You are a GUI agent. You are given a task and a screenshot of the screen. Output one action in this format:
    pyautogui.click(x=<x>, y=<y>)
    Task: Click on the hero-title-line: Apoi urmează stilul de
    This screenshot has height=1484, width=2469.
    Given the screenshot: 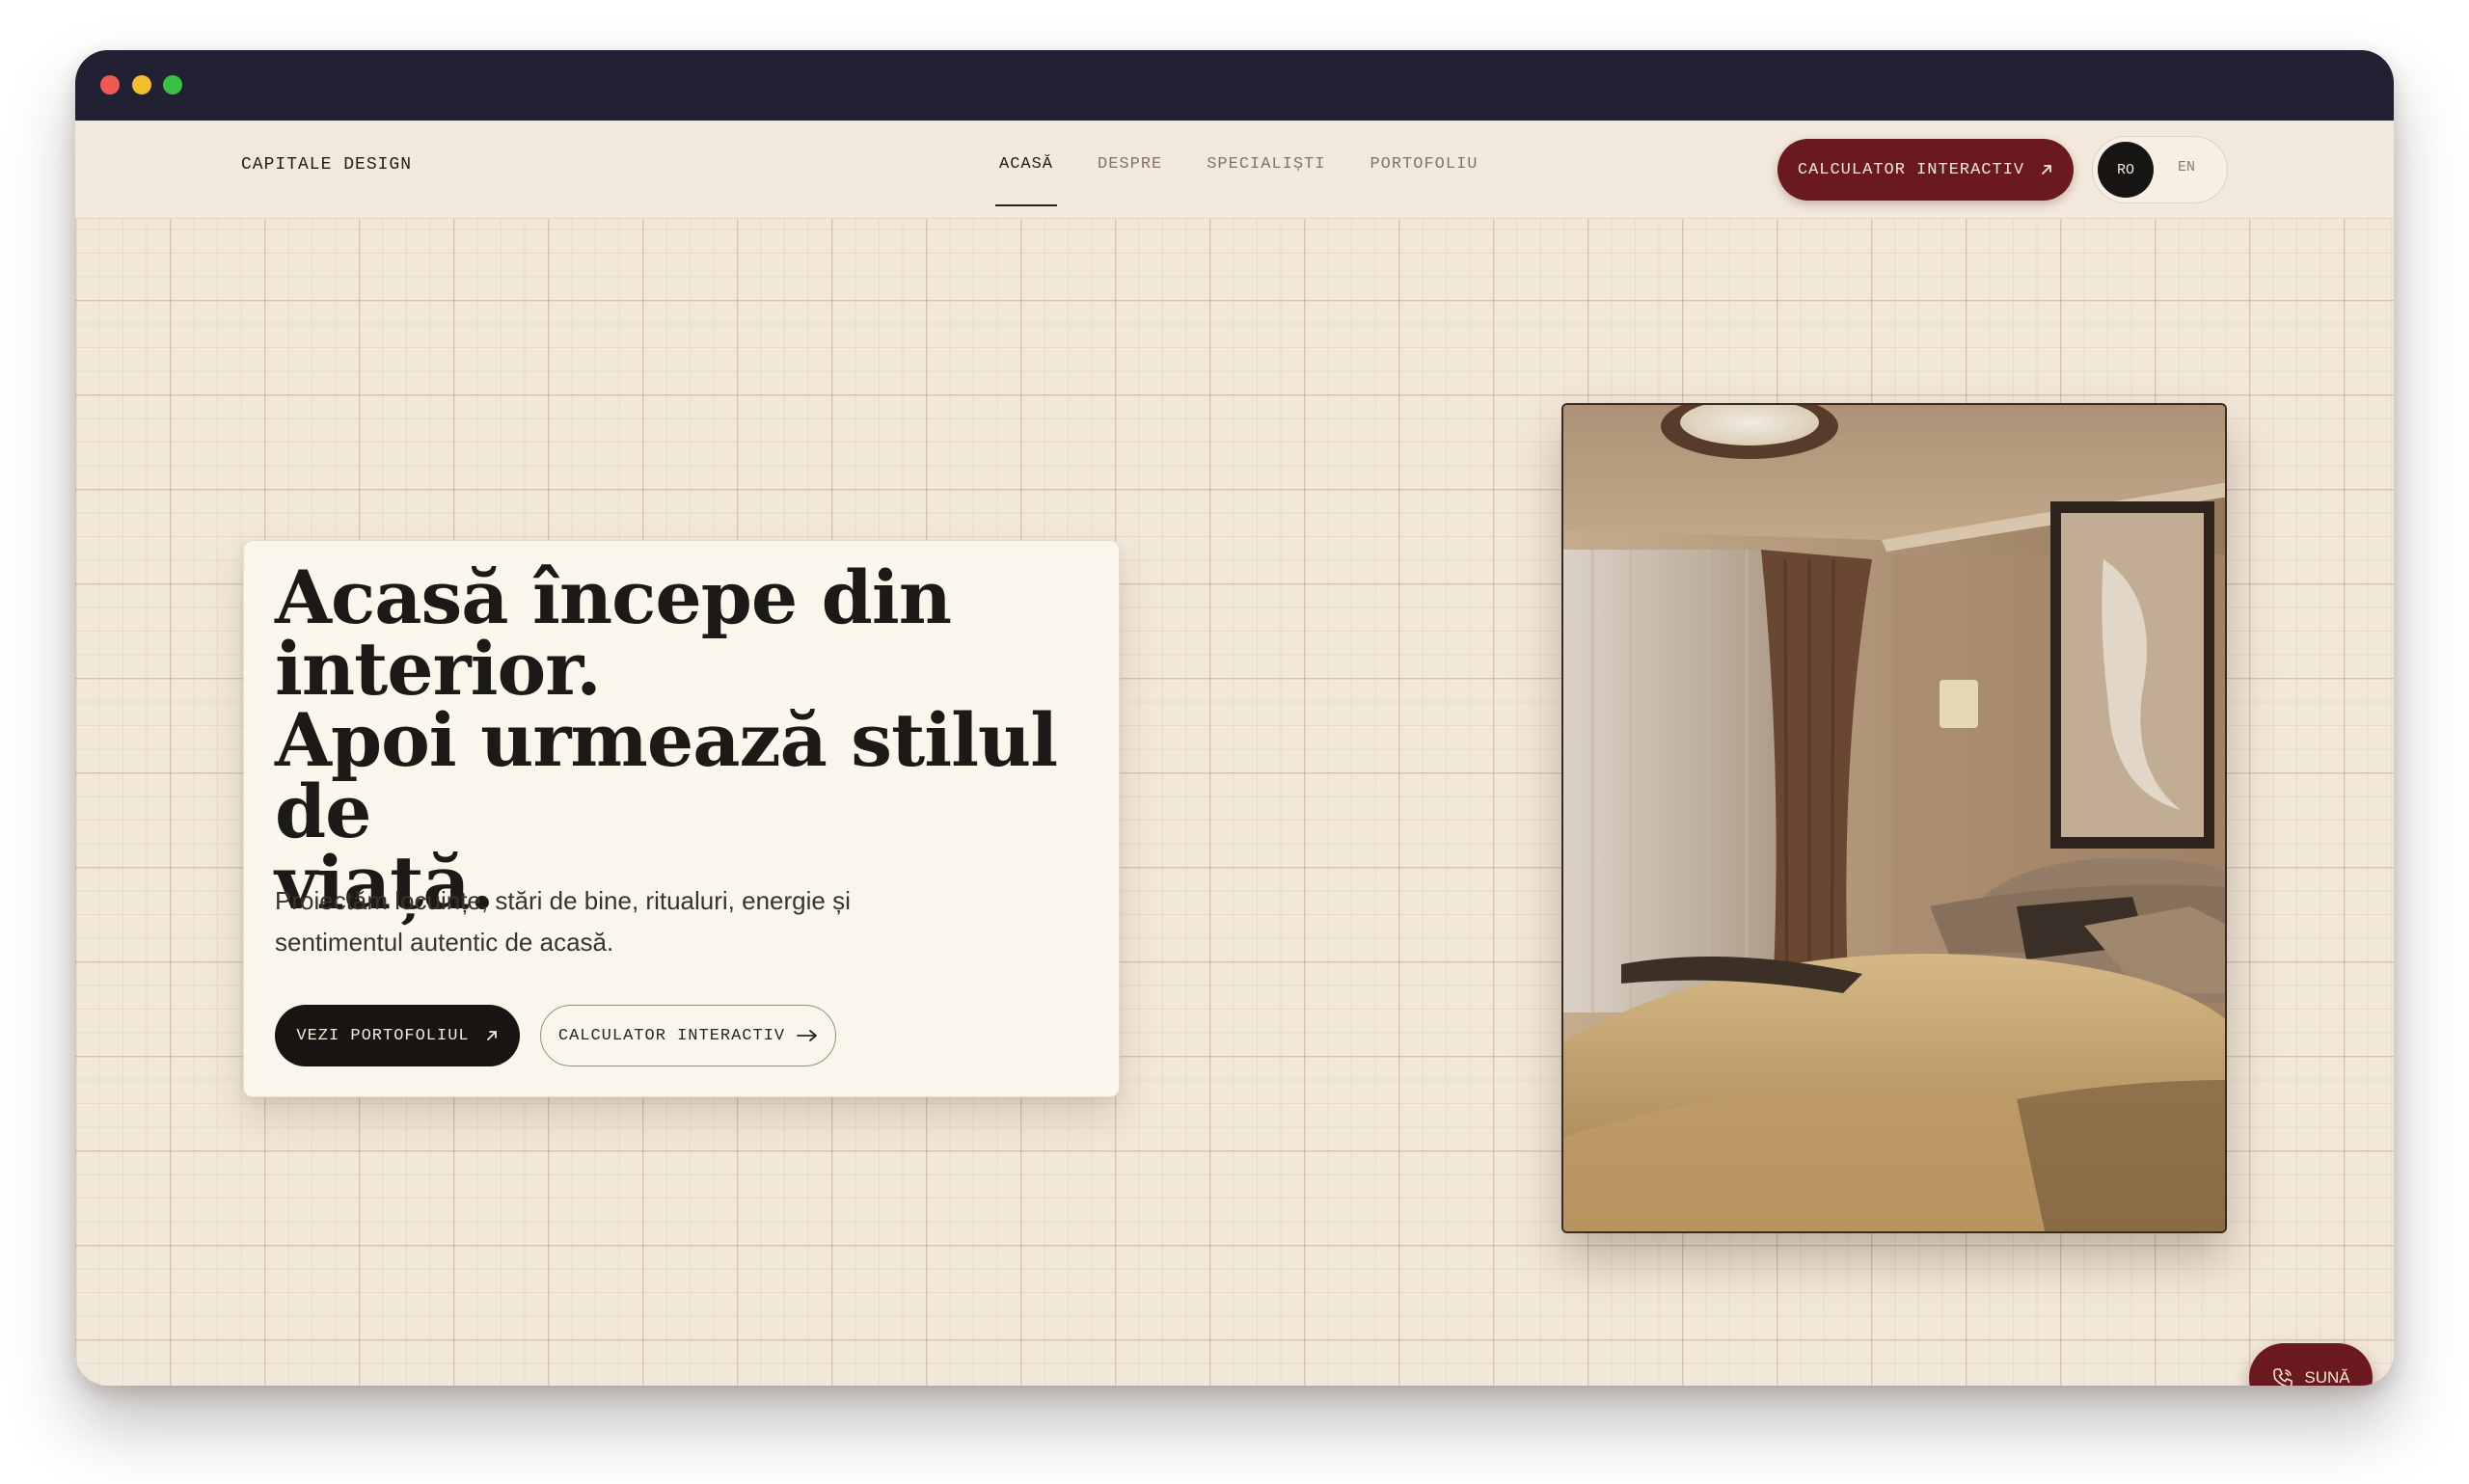 What is the action you would take?
    pyautogui.click(x=666, y=775)
    